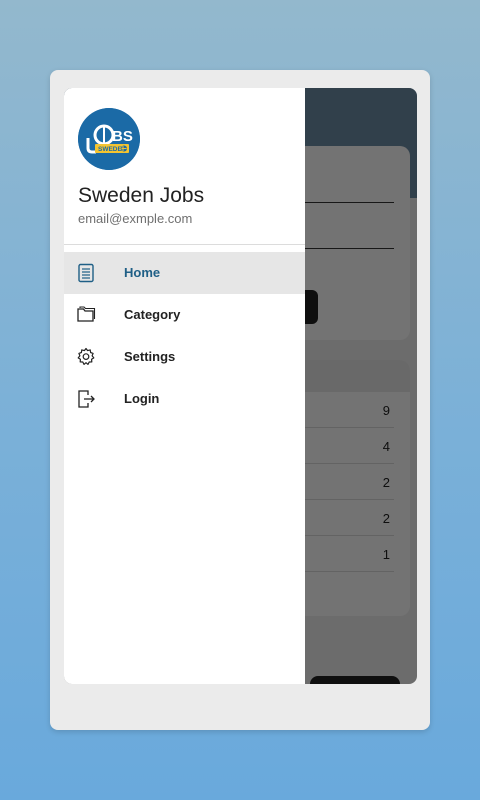  Describe the element at coordinates (86, 314) in the screenshot. I see `folder-icon` at that location.